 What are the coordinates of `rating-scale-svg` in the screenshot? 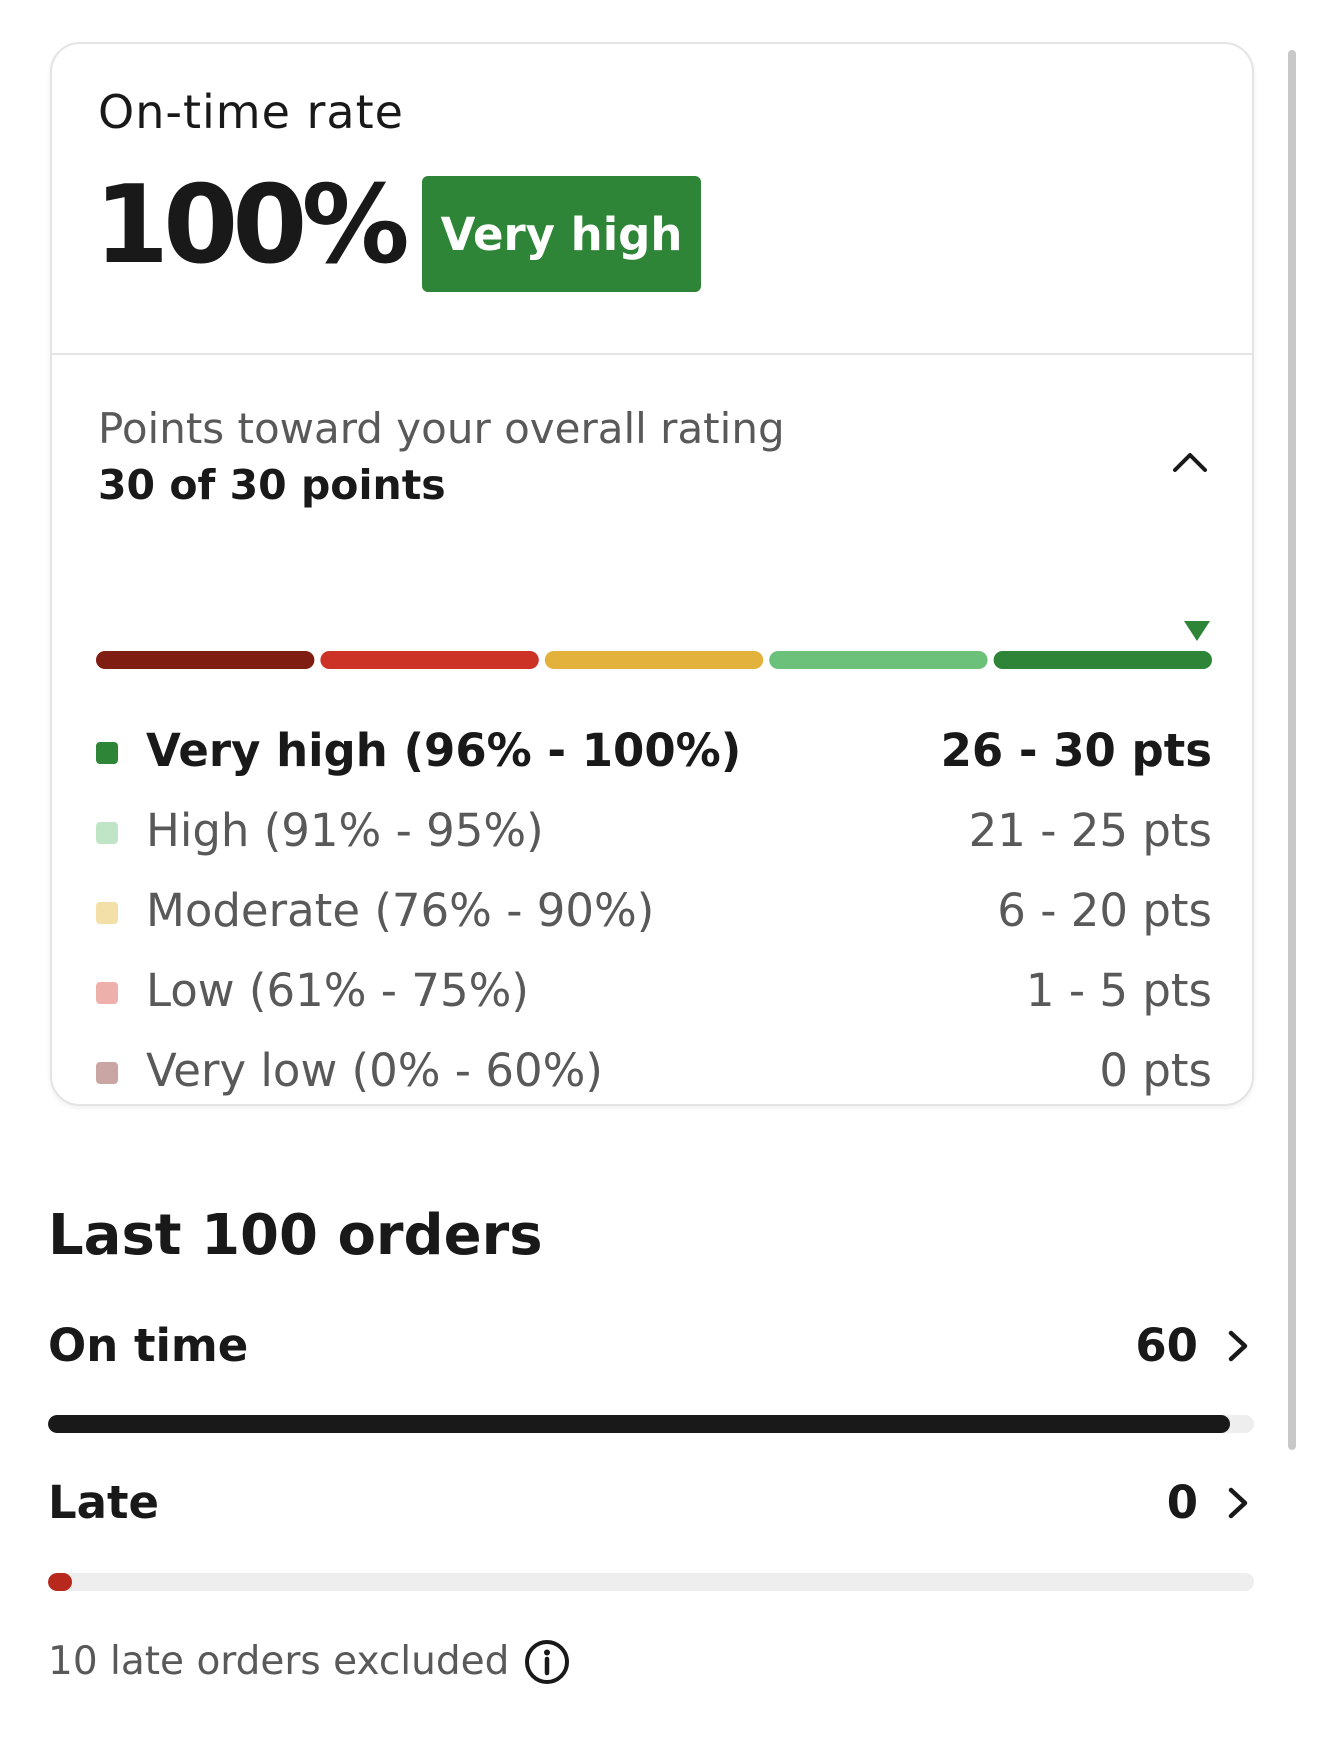 It's located at (654, 660).